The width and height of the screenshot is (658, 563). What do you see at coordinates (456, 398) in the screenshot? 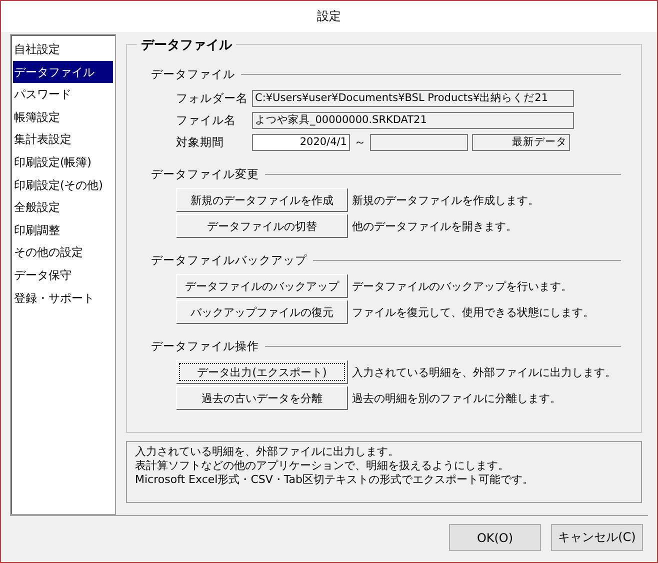
I see `action-description: 過去の明細を別のファイルに分離します。` at bounding box center [456, 398].